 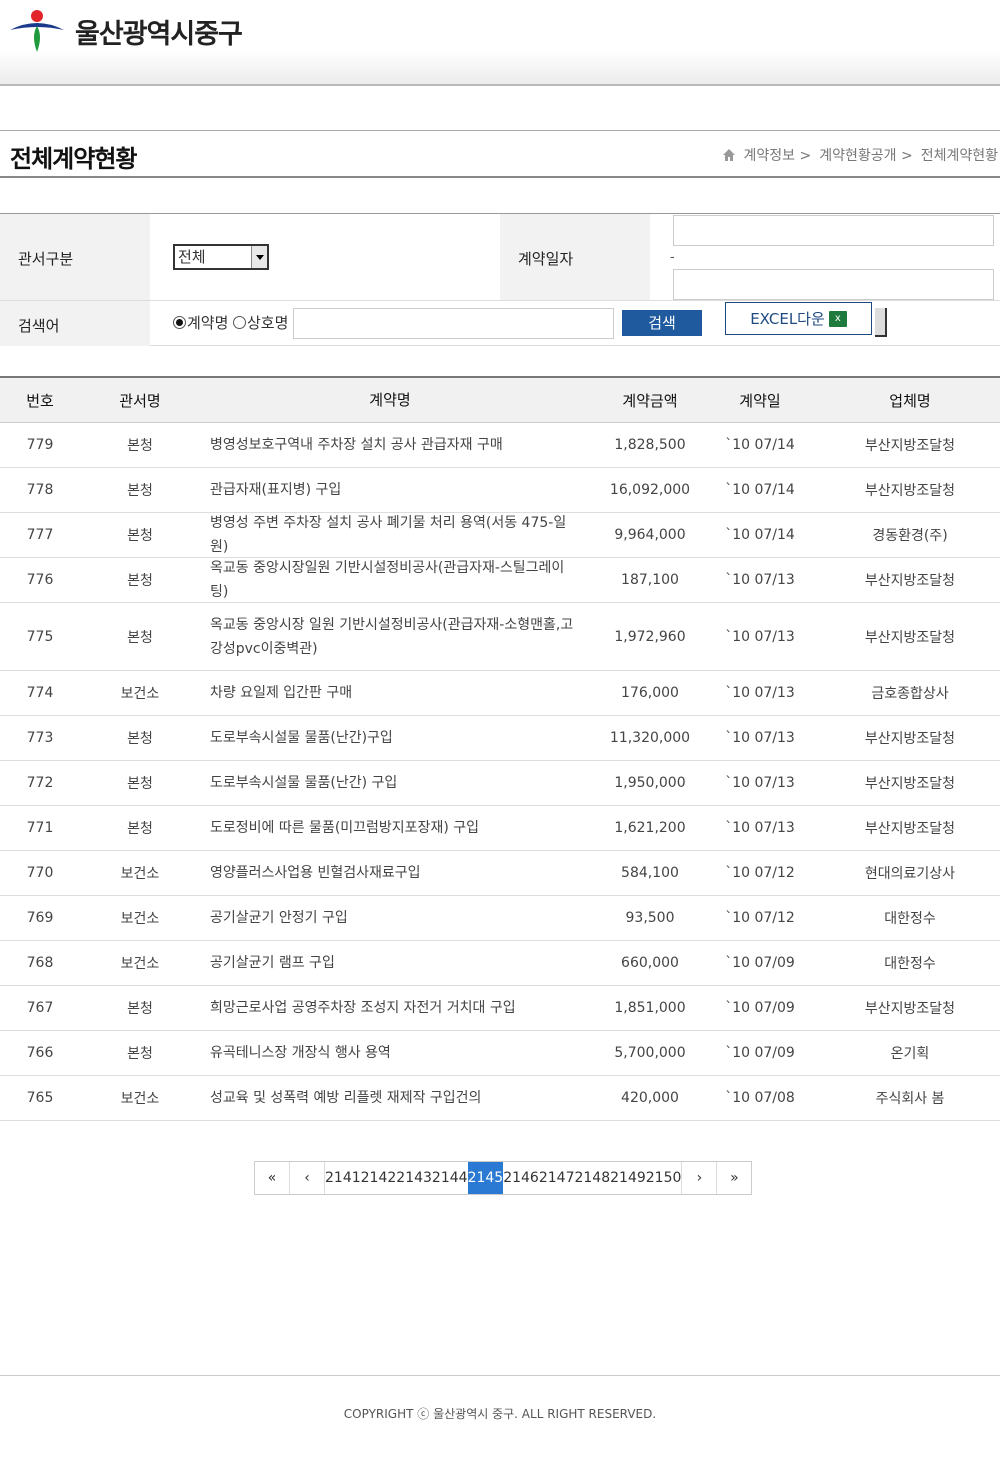 I want to click on table-header: 번호 관서명 계약명 계약금액 계약일 업체명, so click(x=500, y=400).